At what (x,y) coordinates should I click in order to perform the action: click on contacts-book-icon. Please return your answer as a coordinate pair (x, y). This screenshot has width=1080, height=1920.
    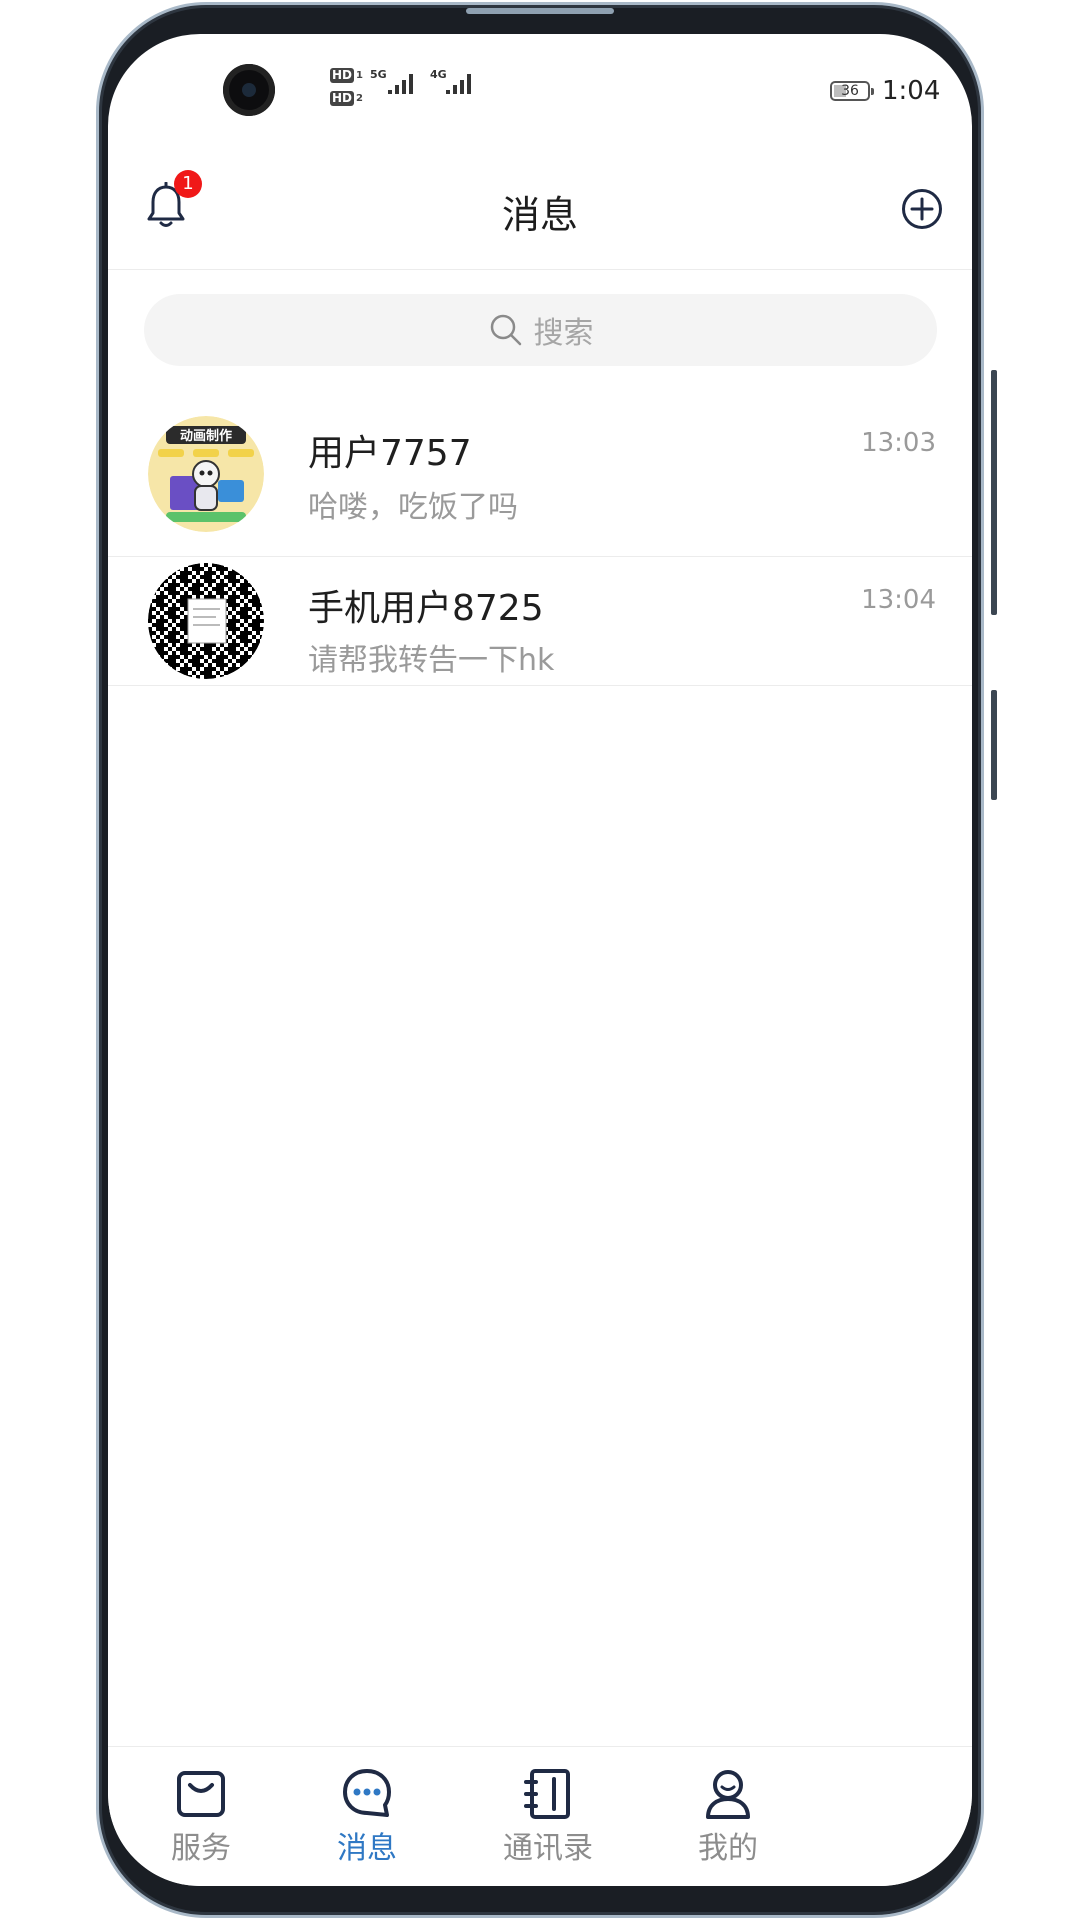
    Looking at the image, I should click on (547, 1794).